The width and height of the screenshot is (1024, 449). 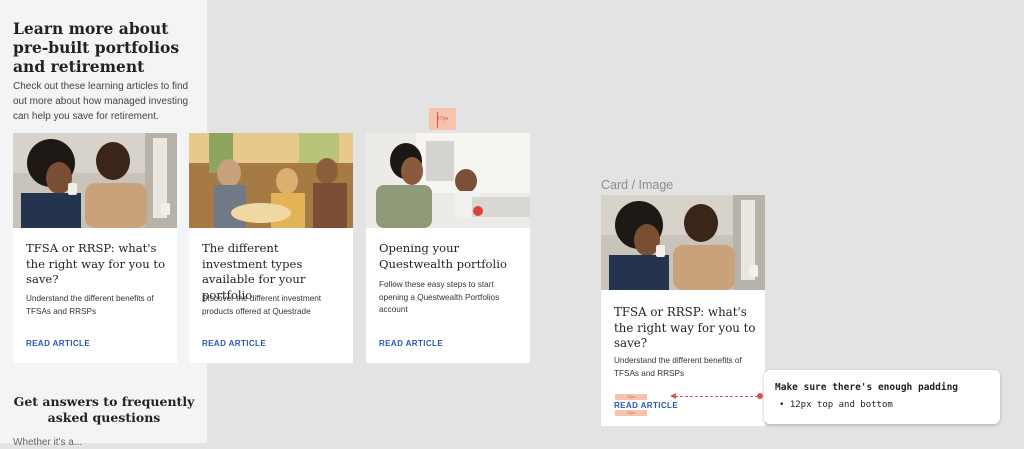 What do you see at coordinates (443, 256) in the screenshot?
I see `card-title: Opening your Questwealth portfolio` at bounding box center [443, 256].